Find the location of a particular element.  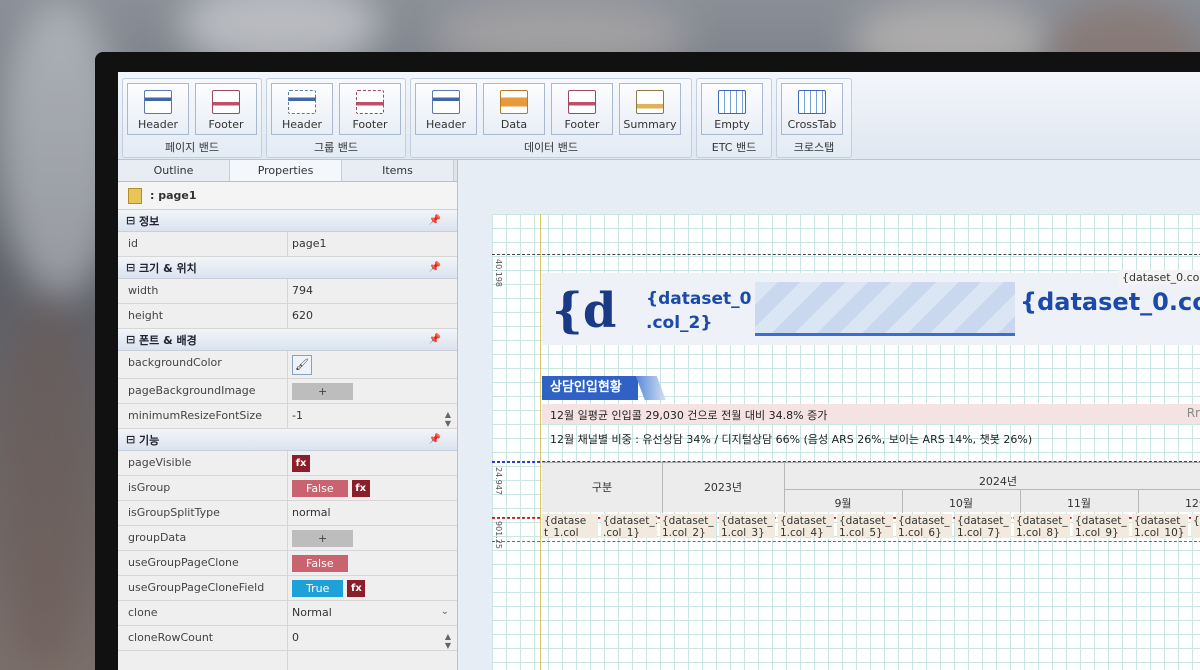

summary-button: Summary is located at coordinates (650, 109).